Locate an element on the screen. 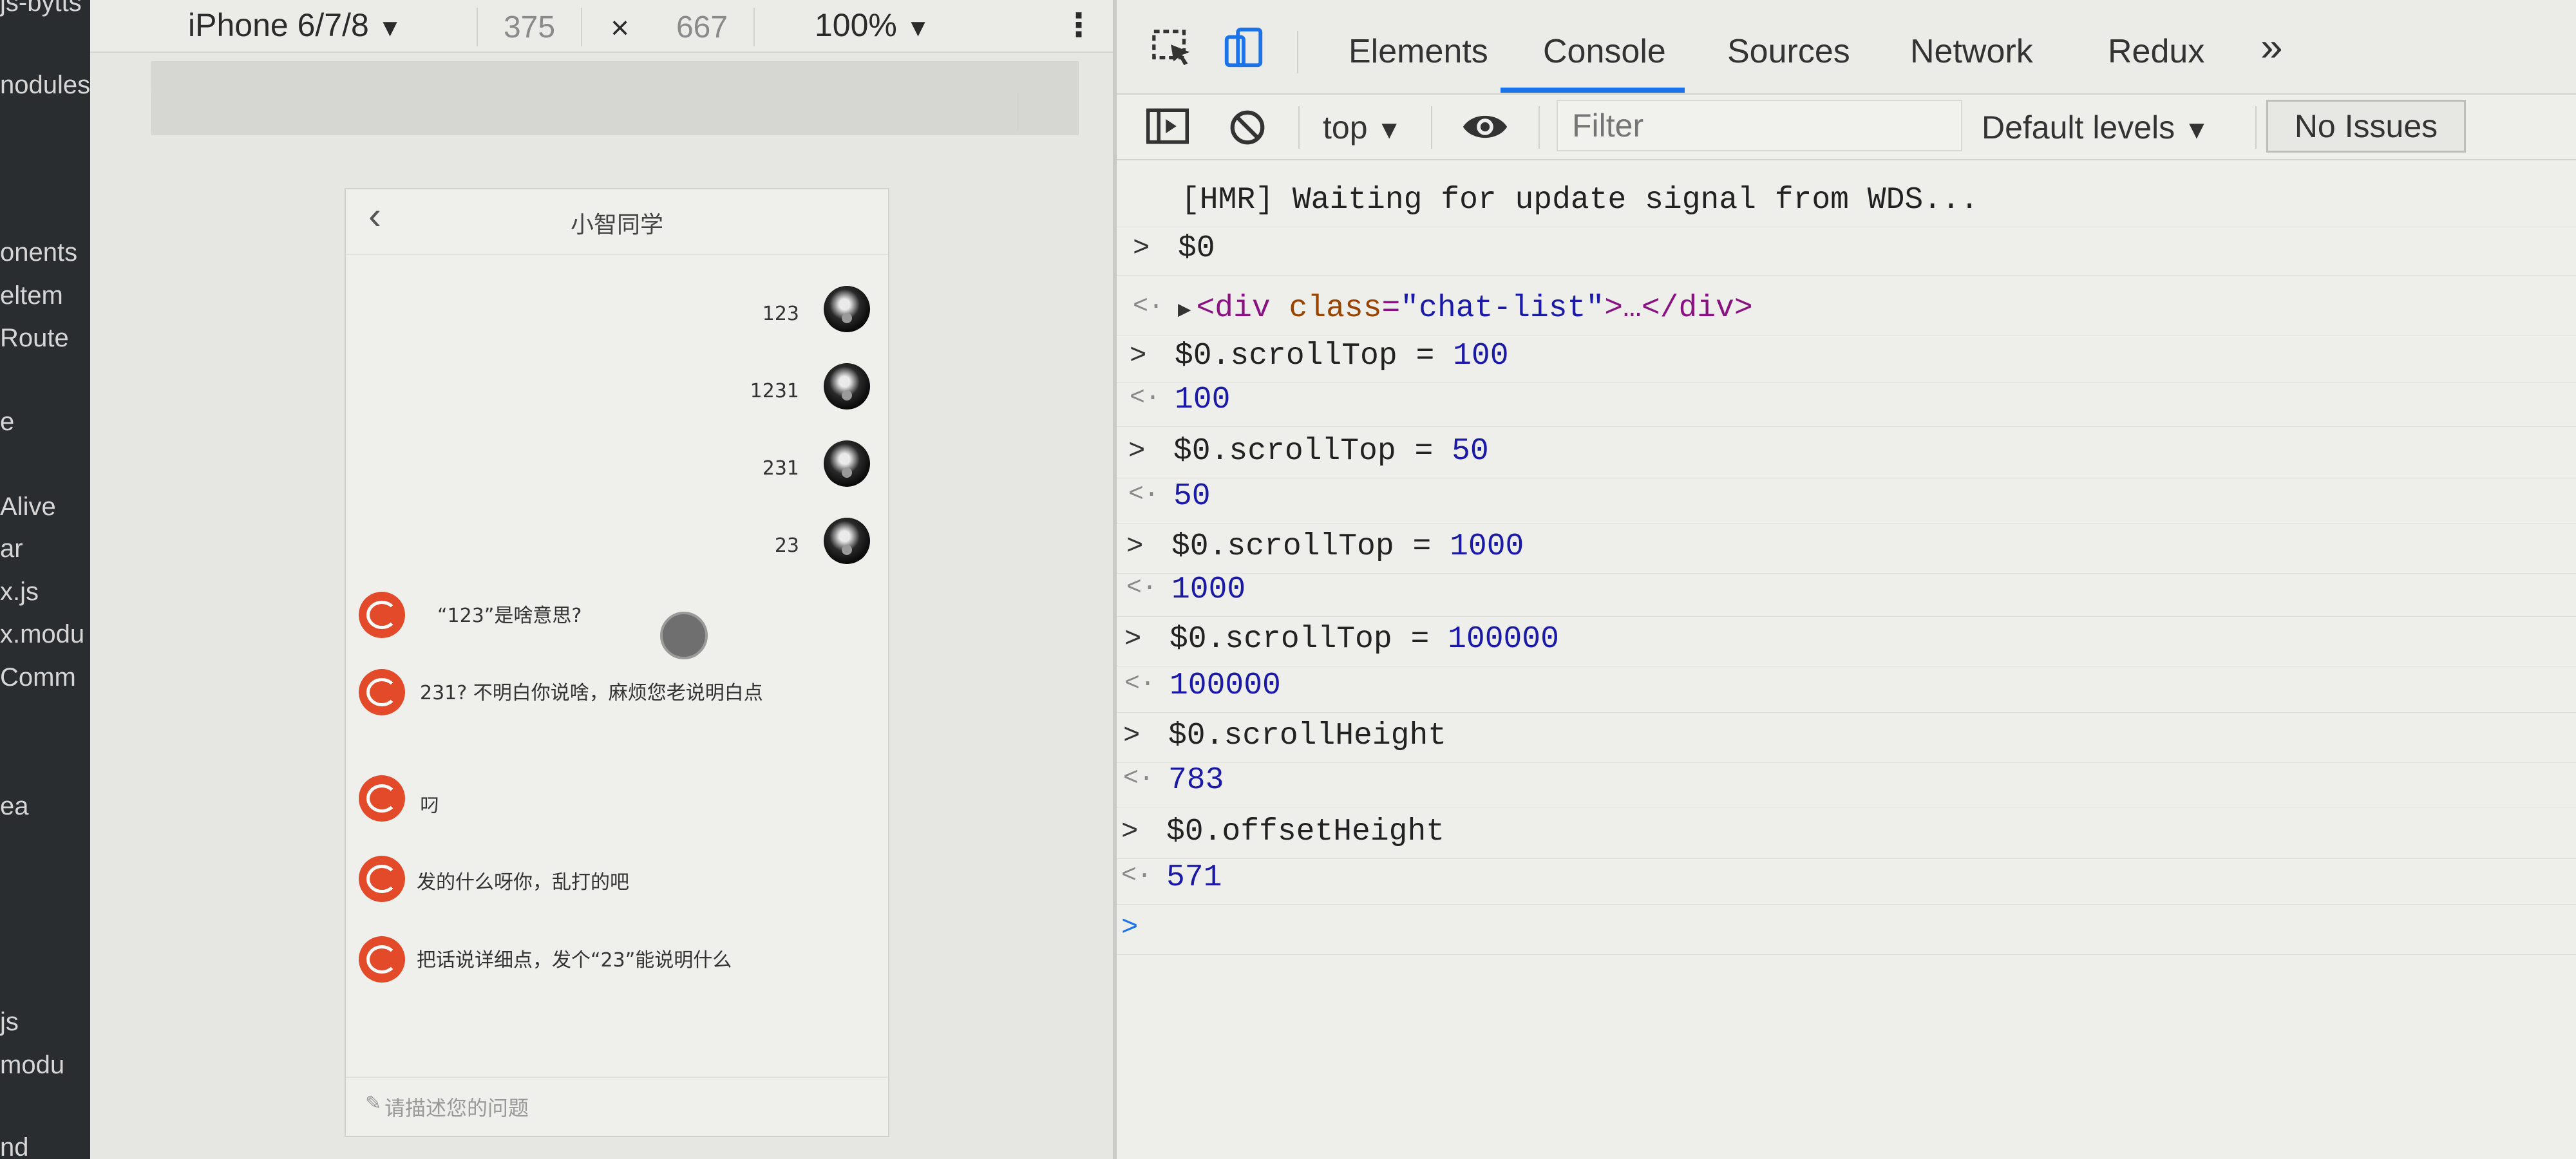  file-tree-item: Alive is located at coordinates (28, 507).